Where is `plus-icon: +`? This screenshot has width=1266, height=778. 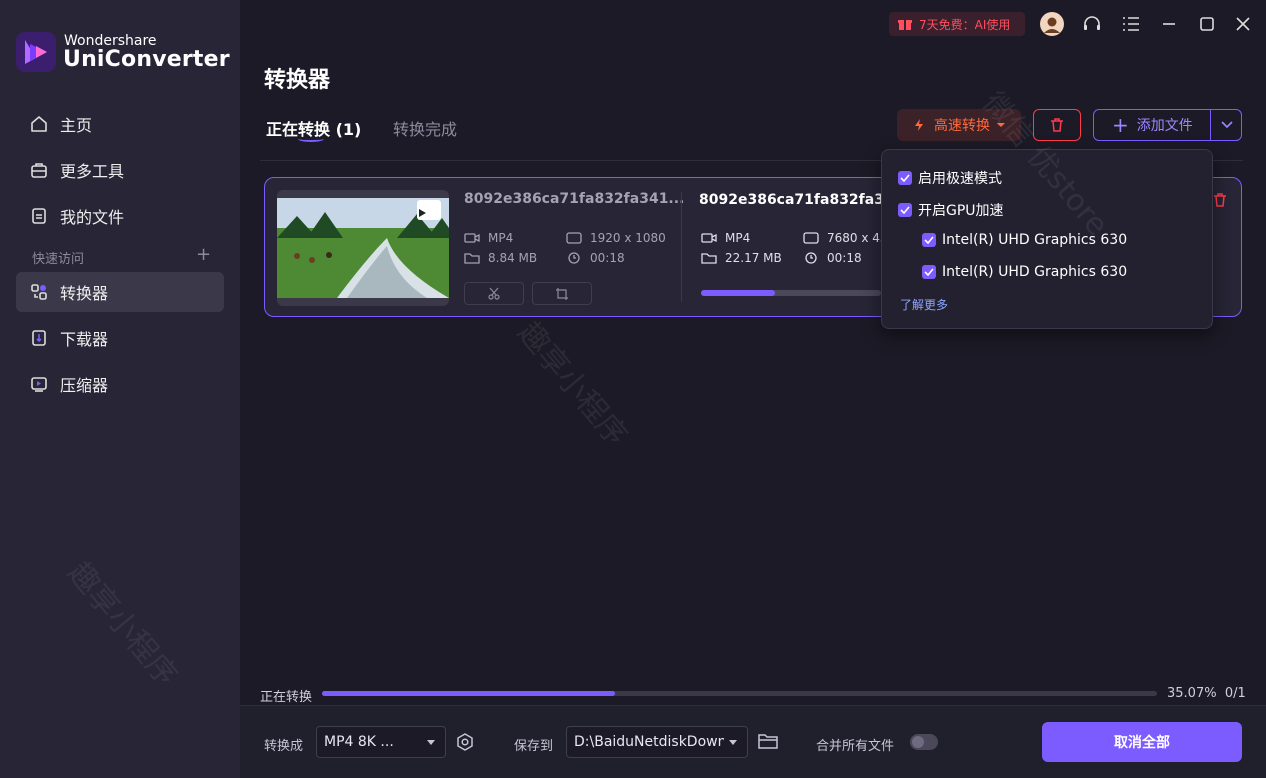 plus-icon: + is located at coordinates (1120, 125).